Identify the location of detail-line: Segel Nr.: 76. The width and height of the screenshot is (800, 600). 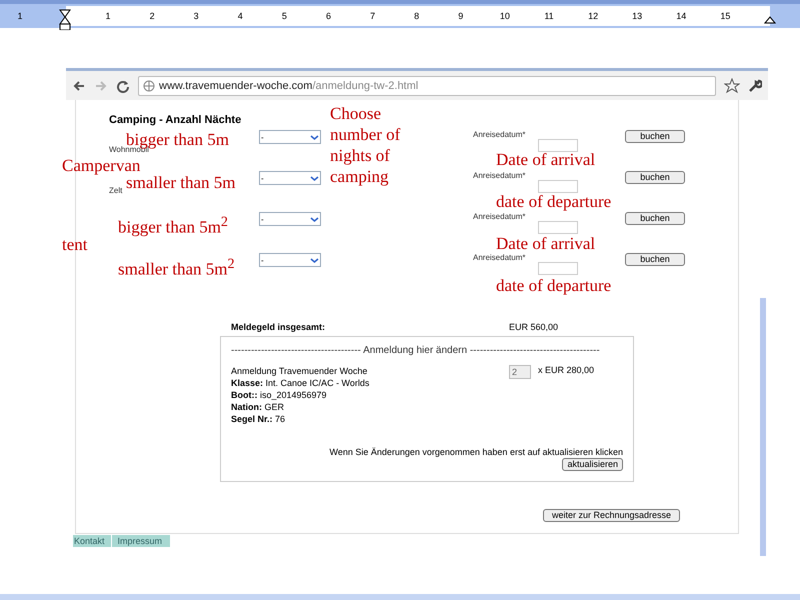
(258, 419).